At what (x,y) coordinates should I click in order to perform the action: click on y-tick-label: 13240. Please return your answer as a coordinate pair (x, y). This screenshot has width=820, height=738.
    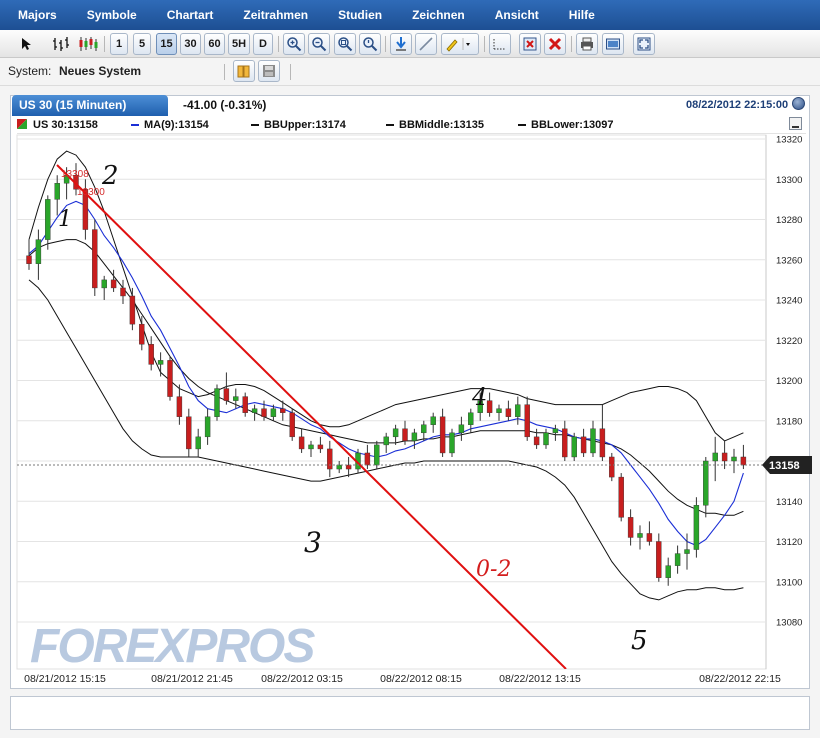
    Looking at the image, I should click on (789, 301).